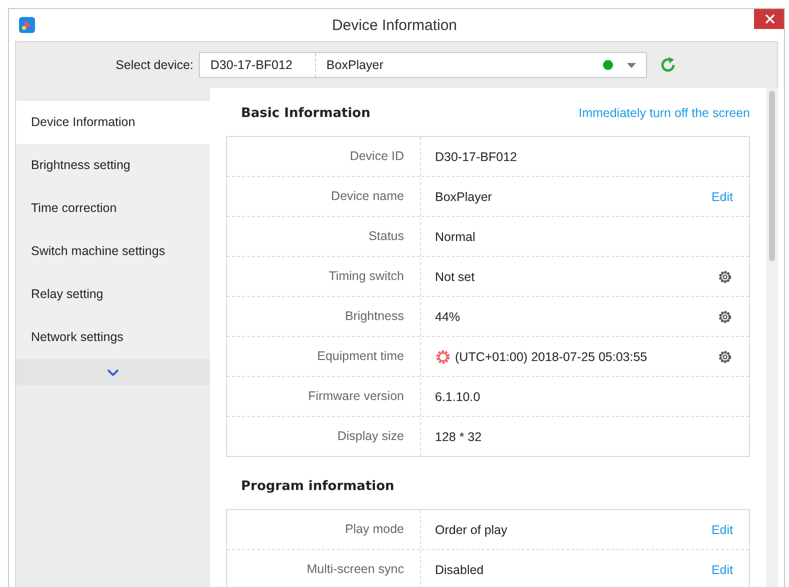 The height and width of the screenshot is (587, 789). What do you see at coordinates (551, 357) in the screenshot?
I see `field-value: (UTC+01:00) 2018-07-25 05:03:55` at bounding box center [551, 357].